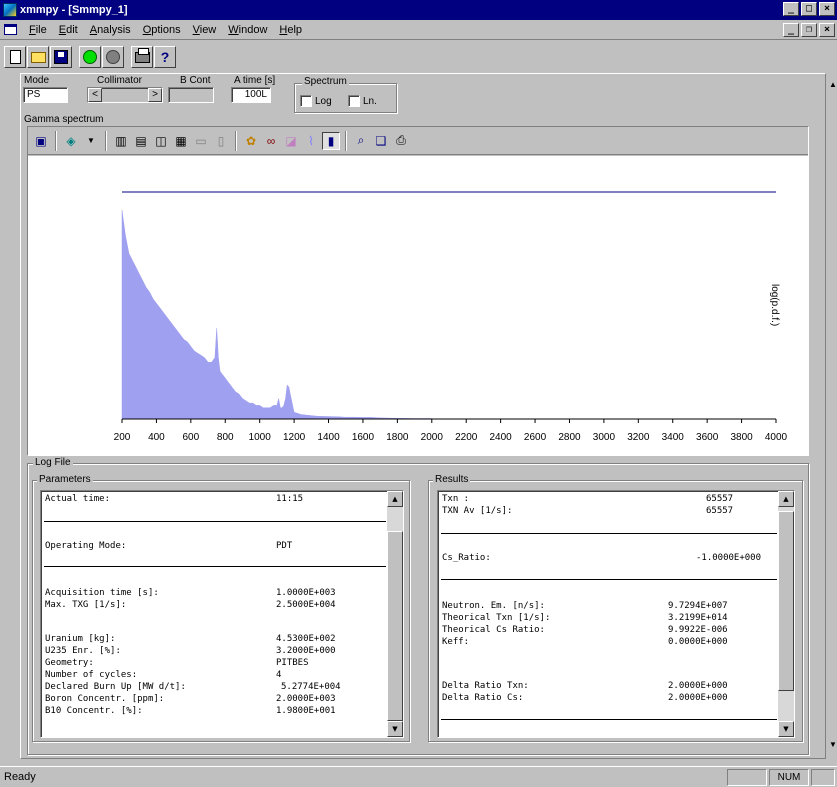 Image resolution: width=837 pixels, height=787 pixels. What do you see at coordinates (707, 437) in the screenshot?
I see `x-tick-label: 3600` at bounding box center [707, 437].